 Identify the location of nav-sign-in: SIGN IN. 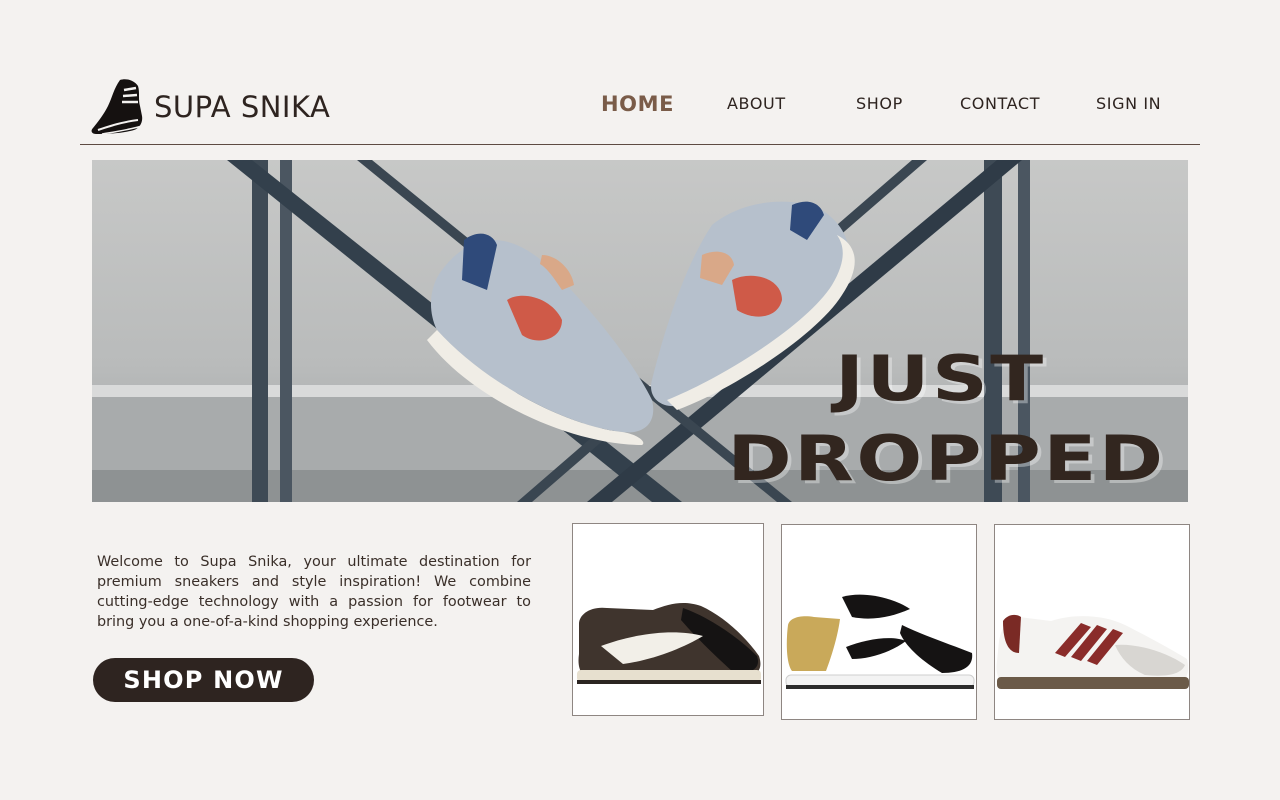
(1128, 103).